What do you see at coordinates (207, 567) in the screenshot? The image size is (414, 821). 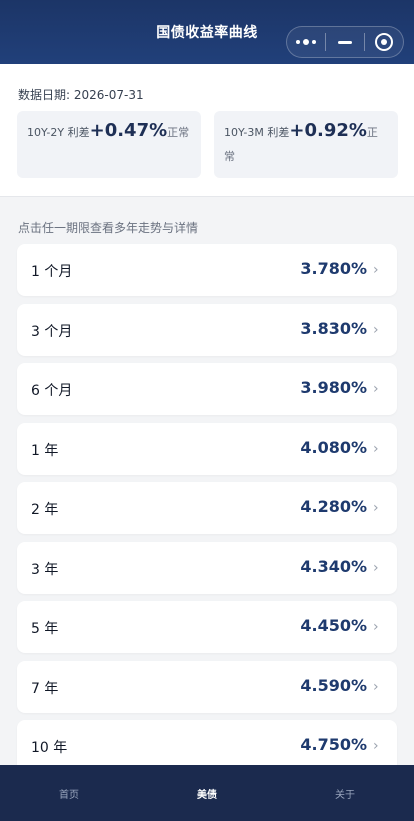 I see `yield-row-3y: 3 年 4.340% ›` at bounding box center [207, 567].